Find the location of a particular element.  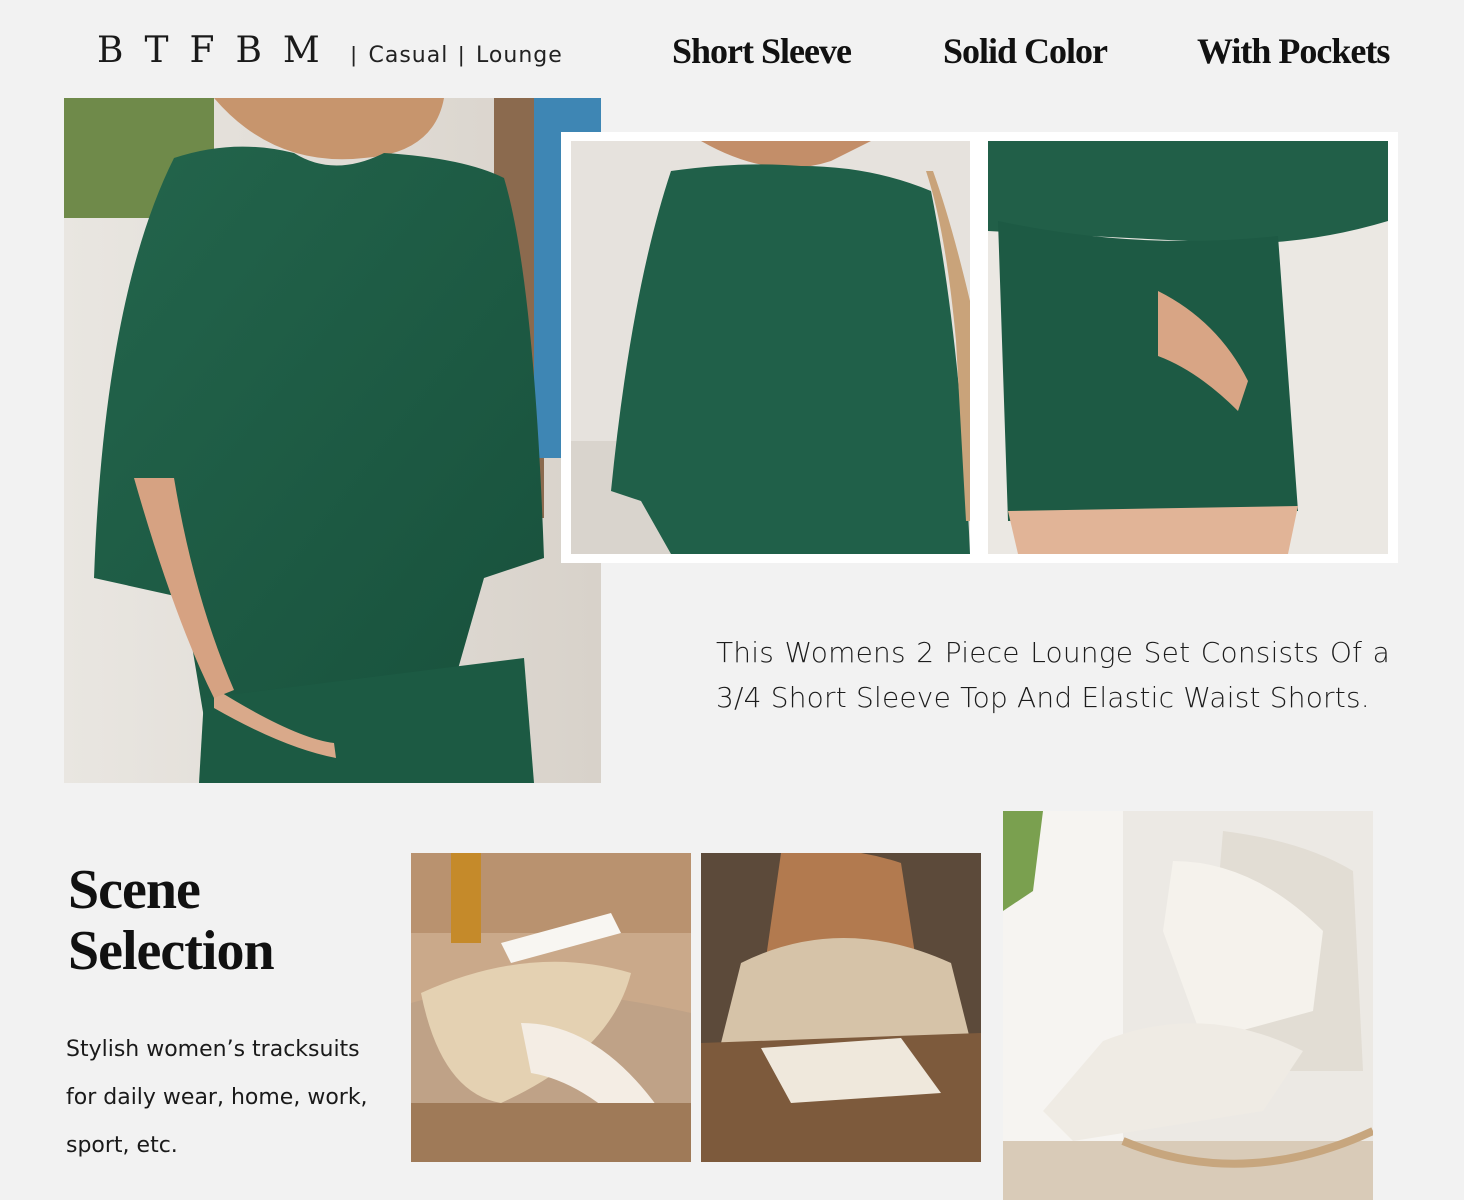

shorts-pocket-photo is located at coordinates (1188, 347).